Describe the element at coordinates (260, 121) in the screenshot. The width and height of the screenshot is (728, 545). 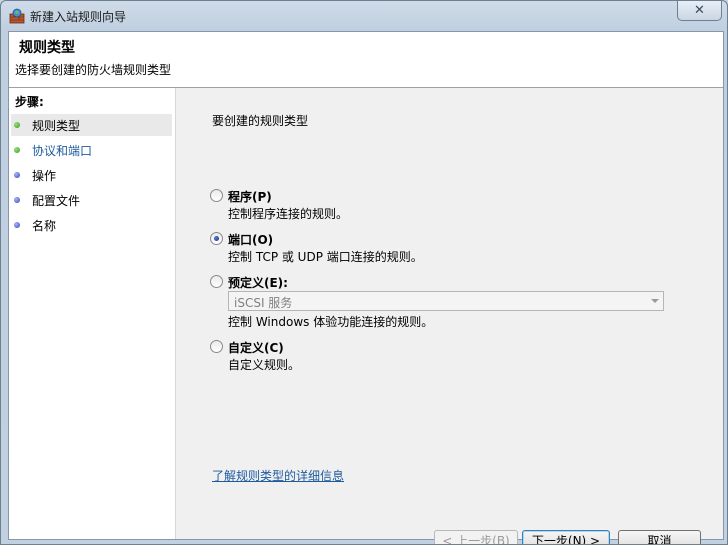
I see `rule-type-prompt: 要创建的规则类型` at that location.